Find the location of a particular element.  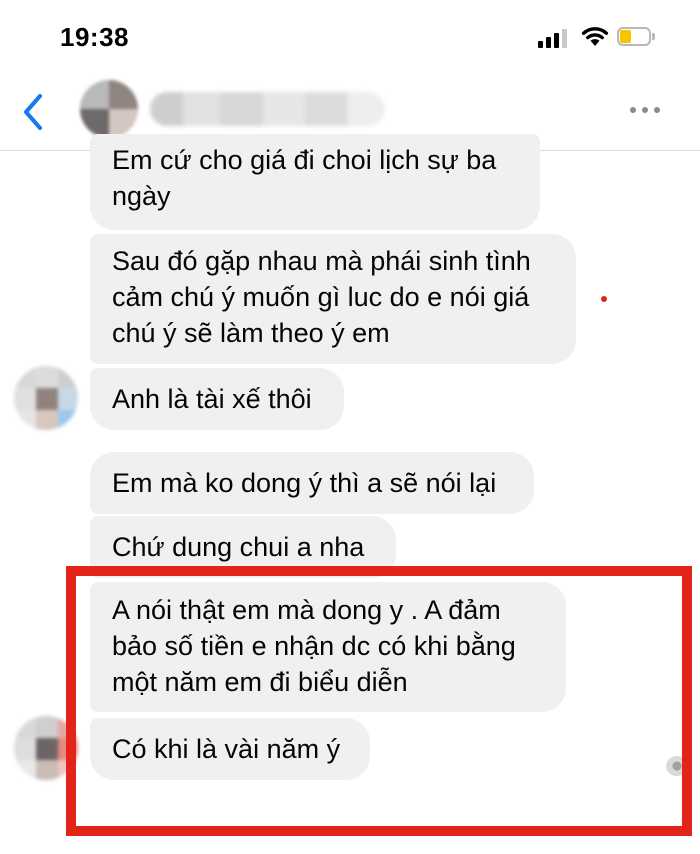

message-line: Em mà ko dong ý thì a sẽ nói lại is located at coordinates (304, 483).